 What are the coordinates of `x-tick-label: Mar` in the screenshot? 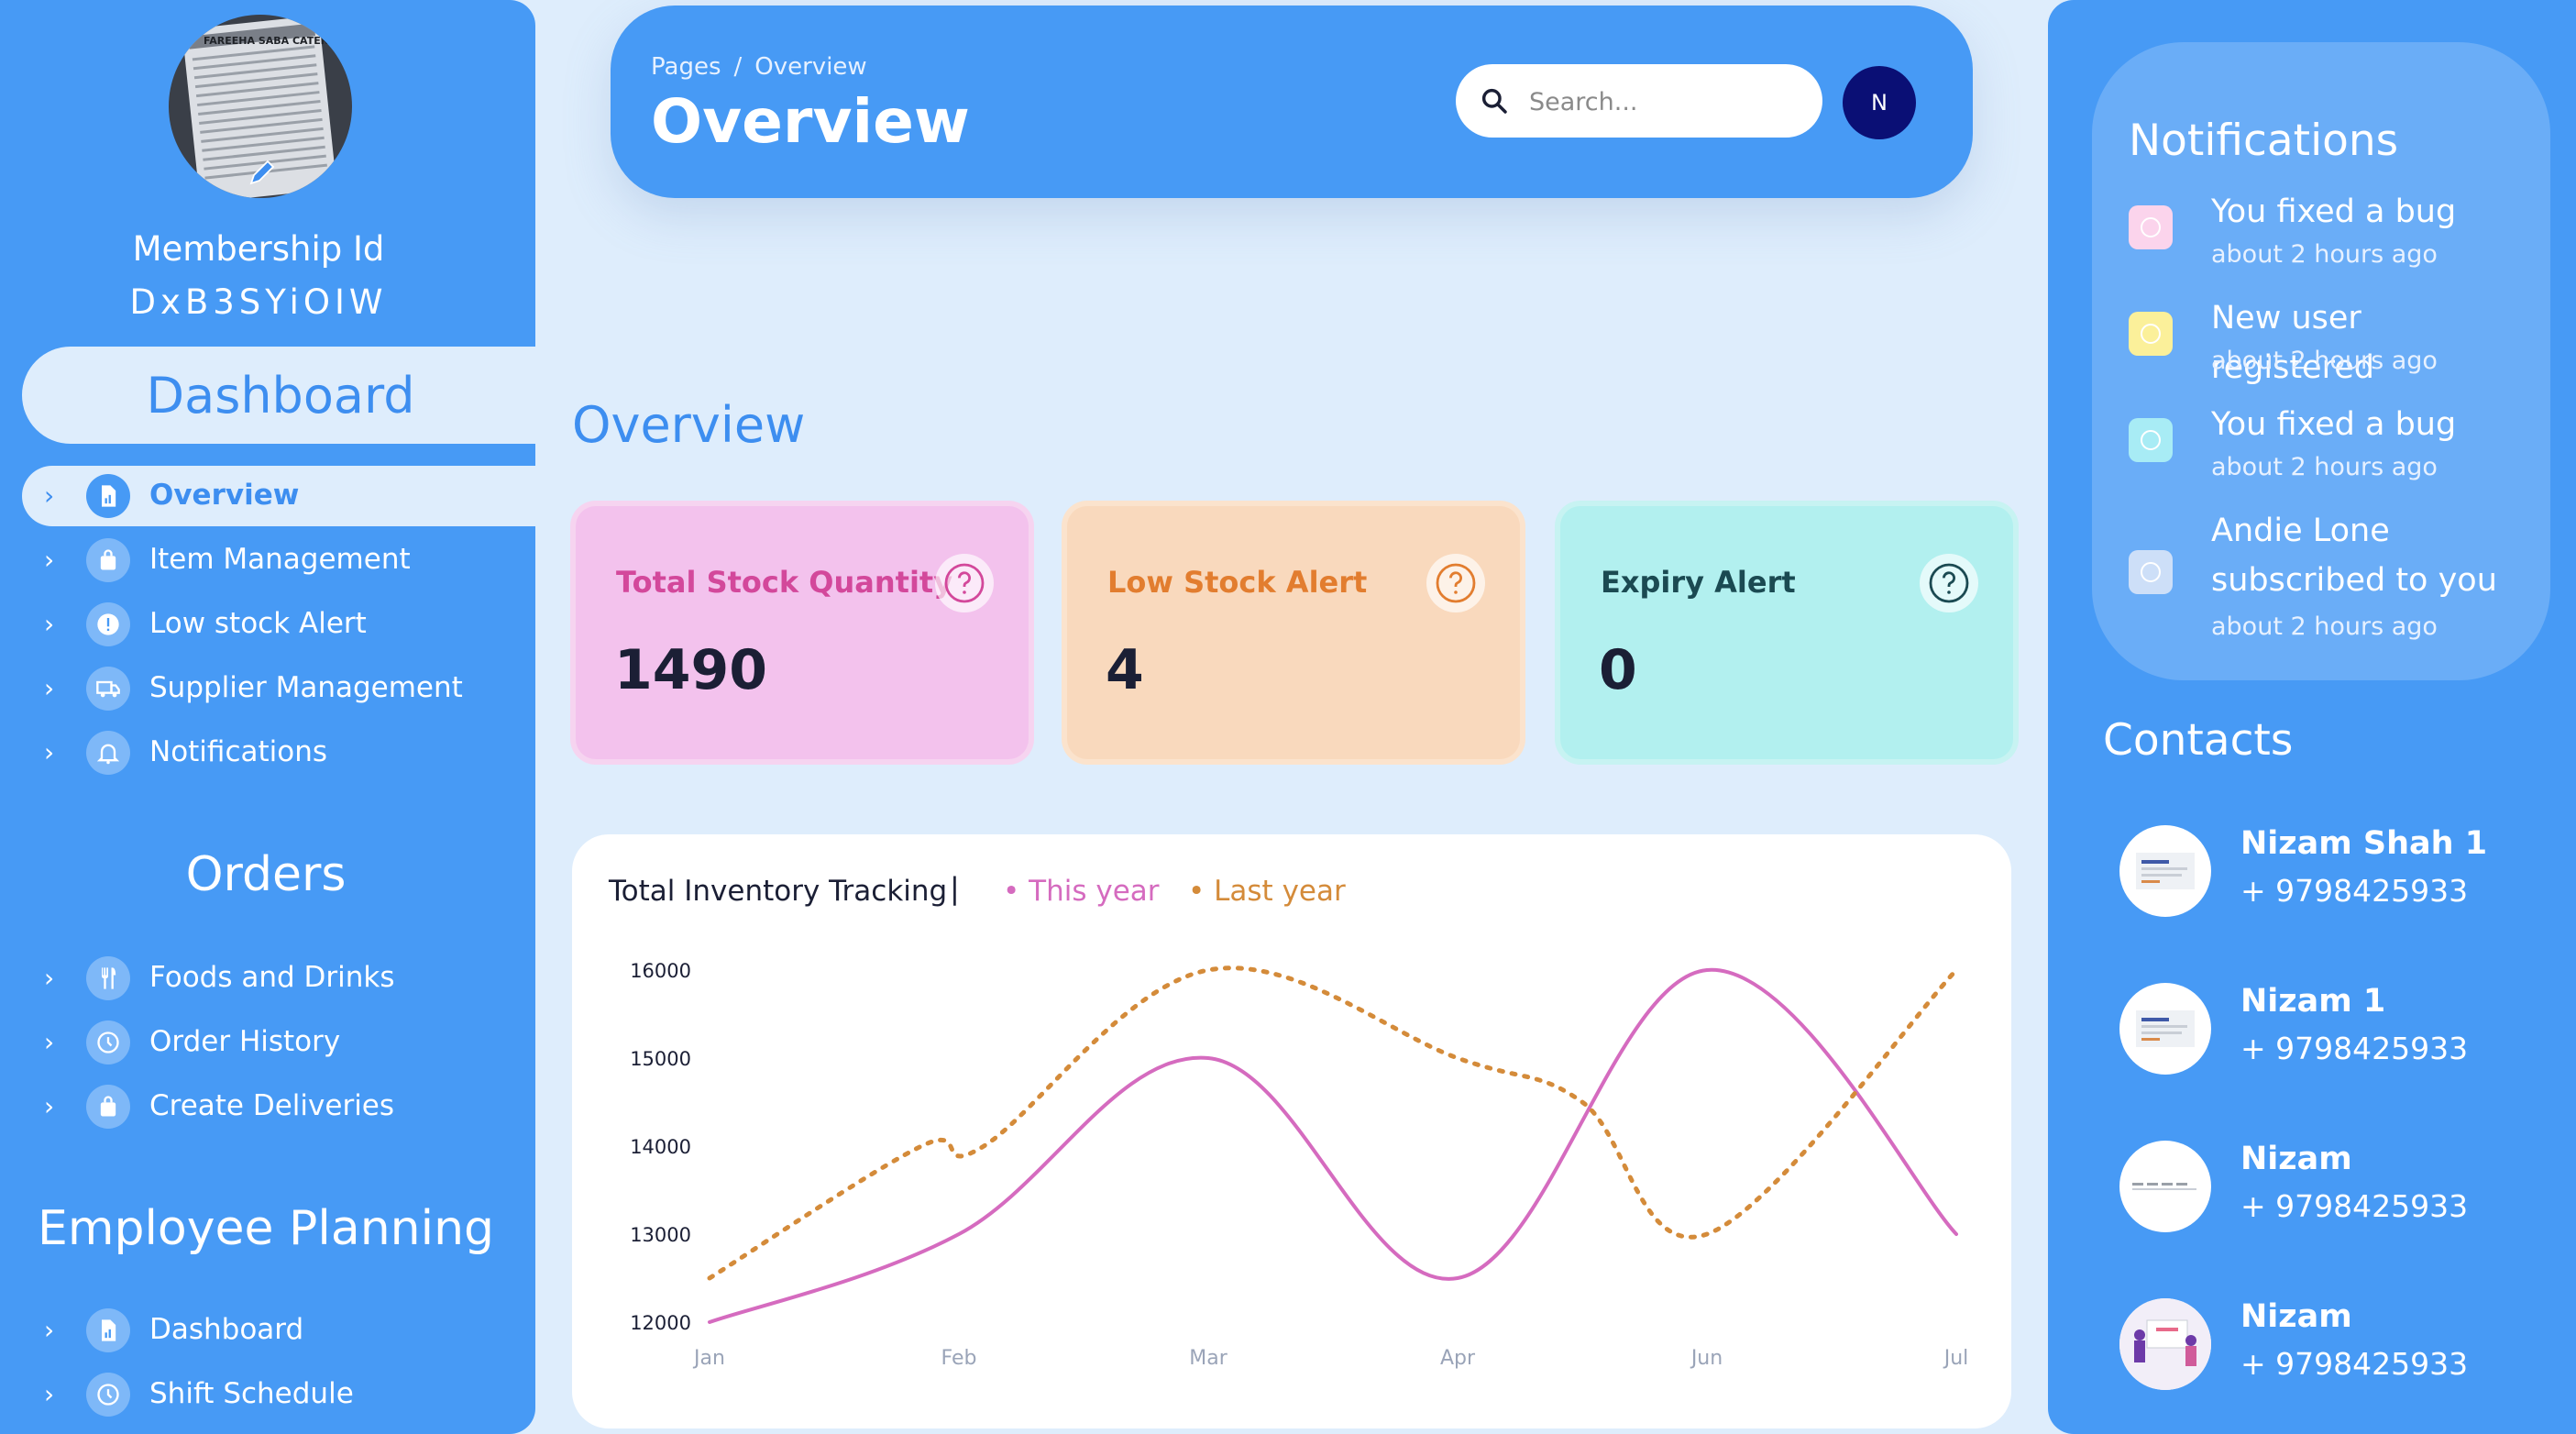 It's located at (1208, 1358).